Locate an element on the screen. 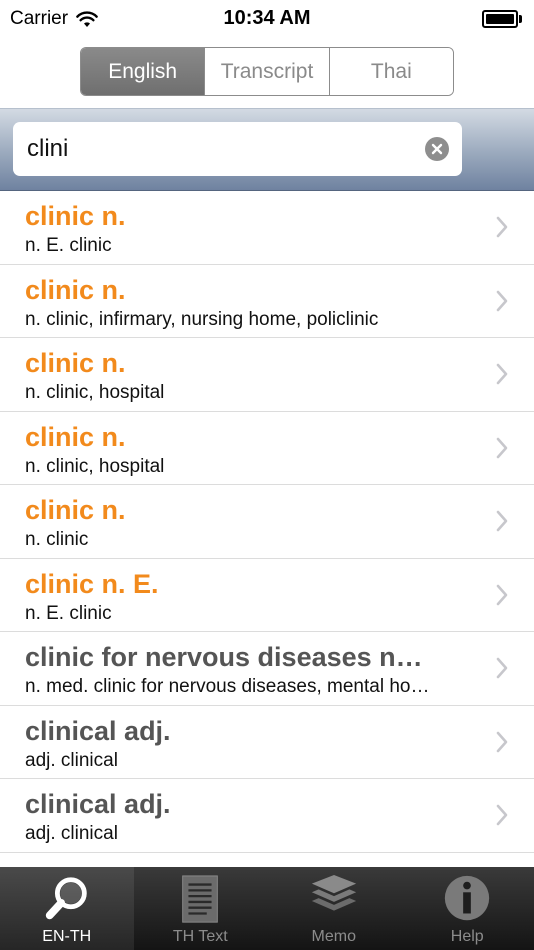 The width and height of the screenshot is (534, 950). result-row: clinic n. n. E. clinic is located at coordinates (267, 228).